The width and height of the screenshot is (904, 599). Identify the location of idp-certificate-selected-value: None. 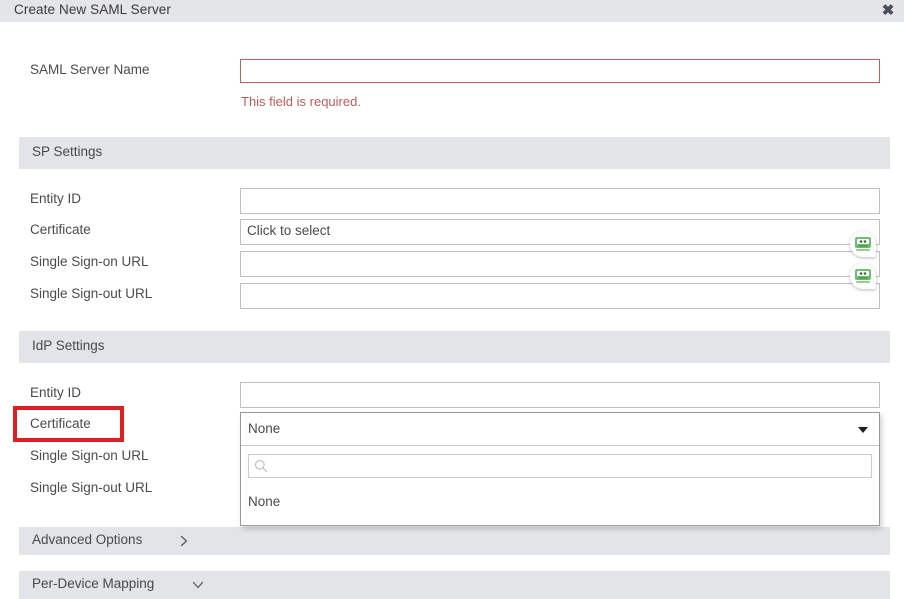
(264, 428).